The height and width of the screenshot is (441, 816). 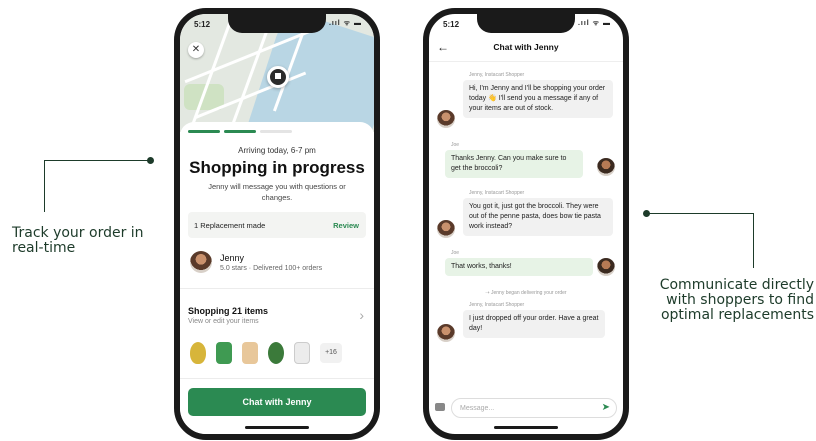 I want to click on replacement-banner: 1 Replacement made Review, so click(x=277, y=225).